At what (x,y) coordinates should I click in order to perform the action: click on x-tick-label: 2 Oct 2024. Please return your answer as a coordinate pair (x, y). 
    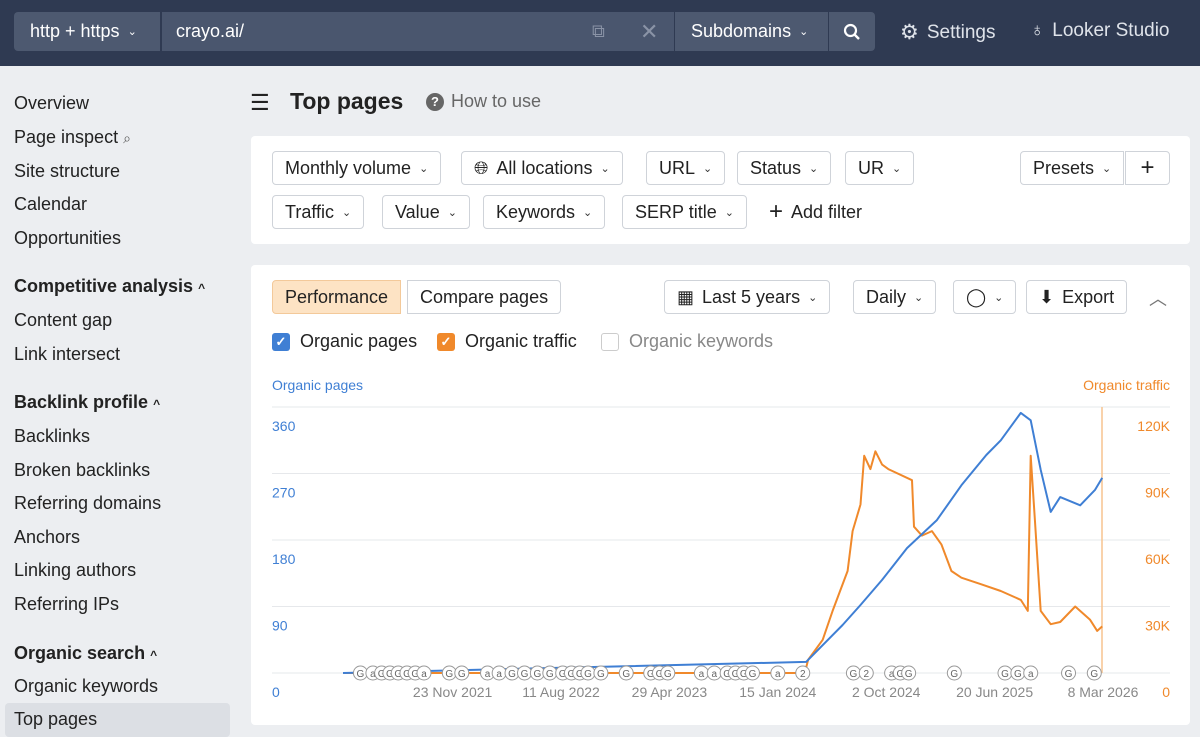
    Looking at the image, I should click on (886, 692).